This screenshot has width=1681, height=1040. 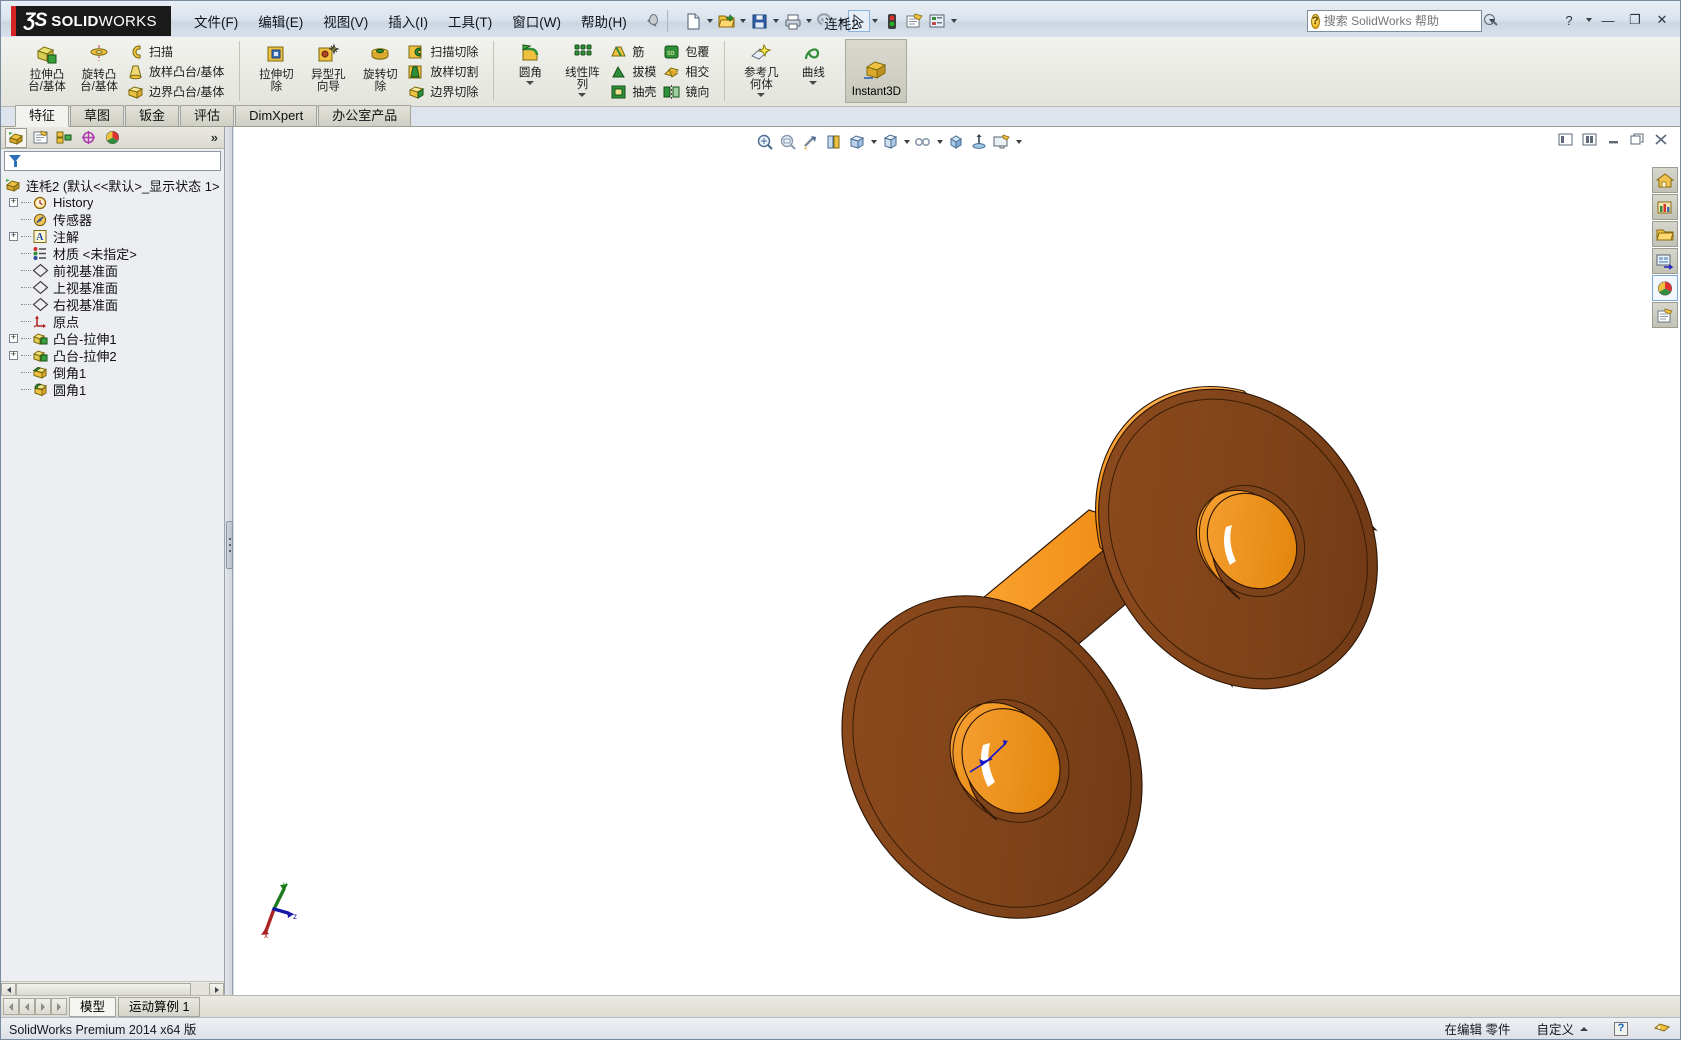 I want to click on design-library-home-icon, so click(x=1665, y=180).